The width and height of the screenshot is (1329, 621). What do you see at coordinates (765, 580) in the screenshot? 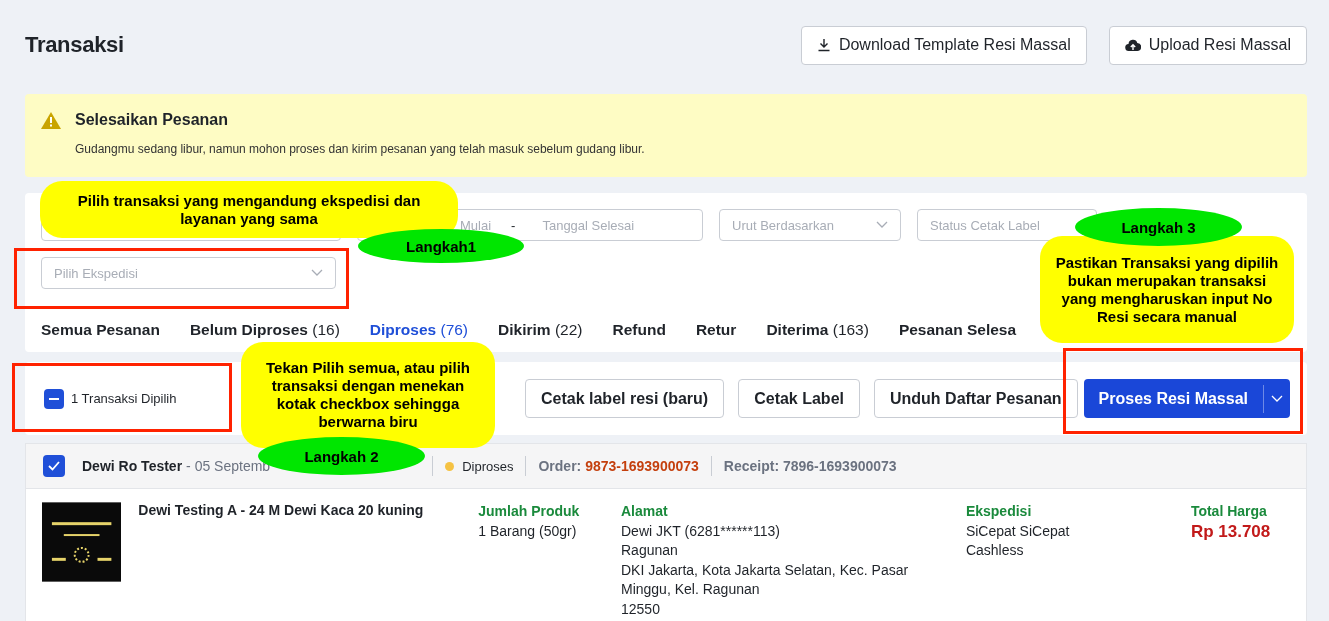
I see `detail-text: DKI Jakarta, Kota Jakarta Selatan, Kec. Pasar Minggu, Kel. Ragunan` at bounding box center [765, 580].